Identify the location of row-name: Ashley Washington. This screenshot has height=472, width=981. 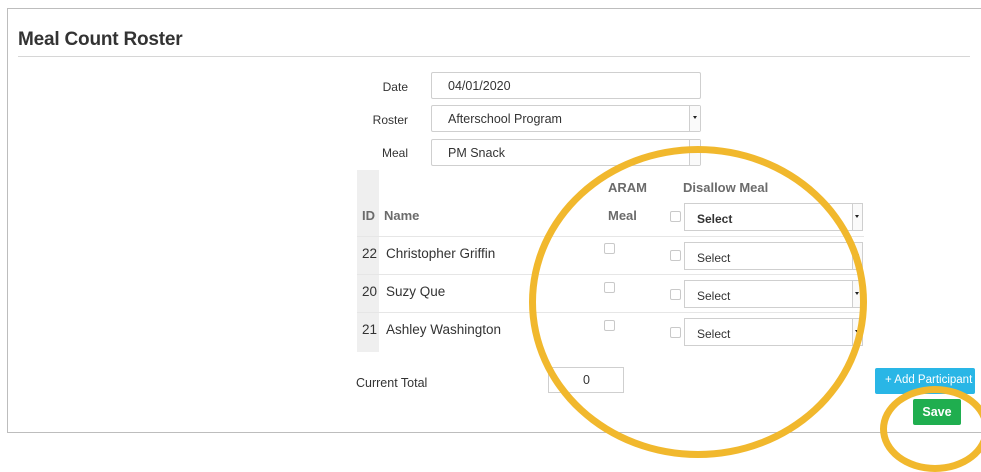
(444, 329).